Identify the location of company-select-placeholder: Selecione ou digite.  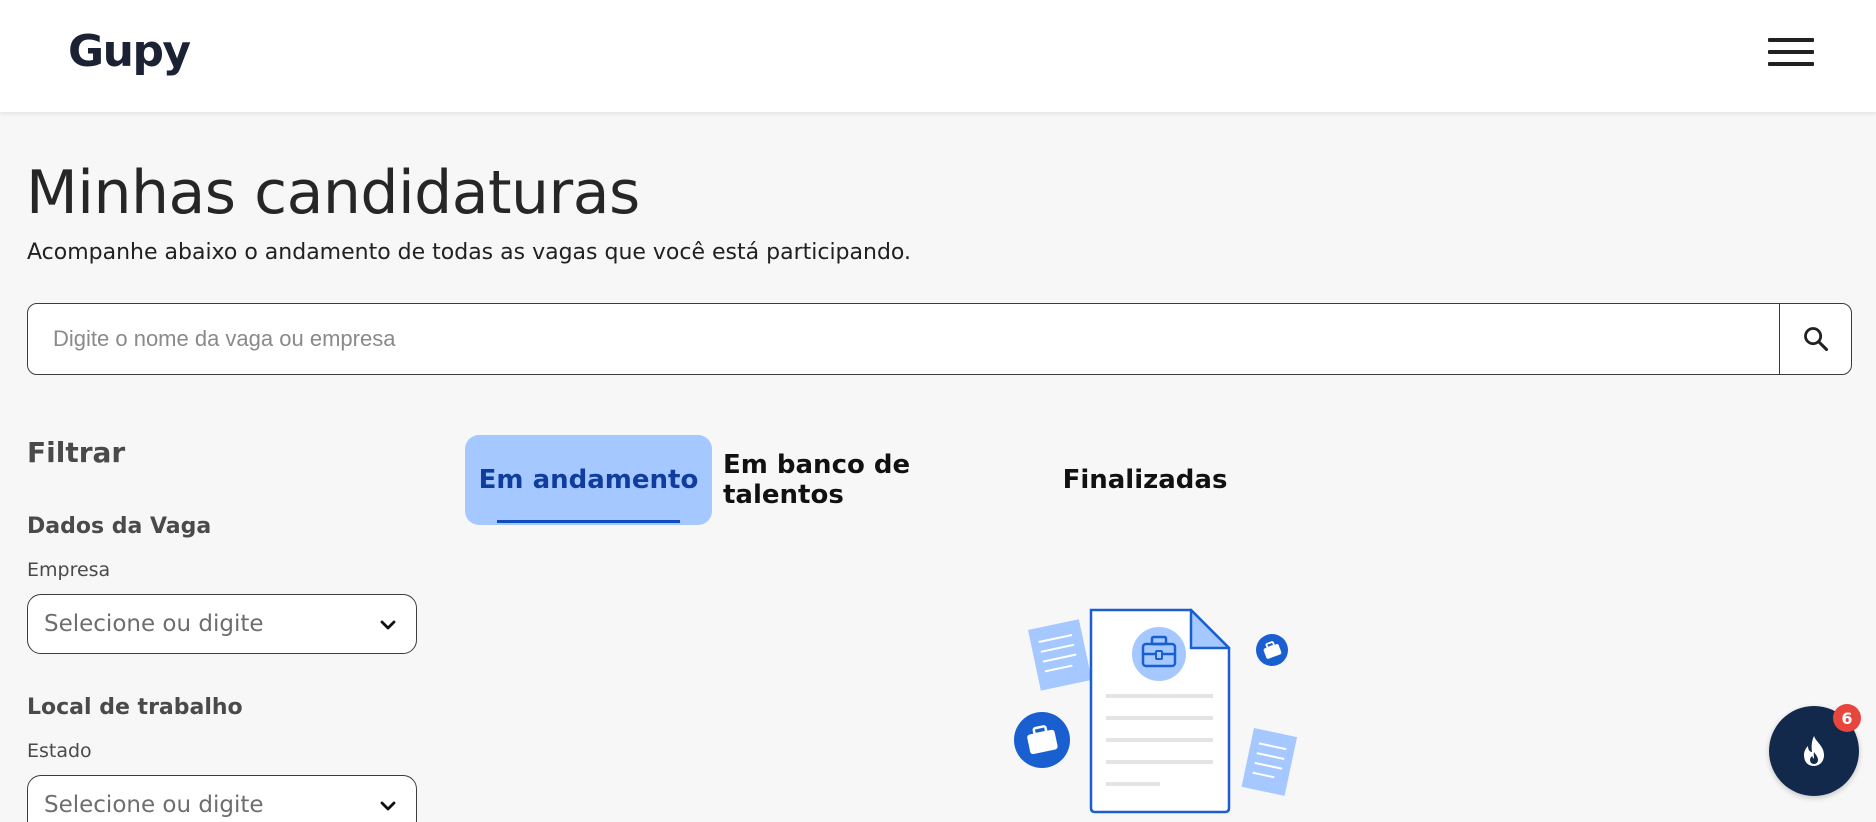
(154, 624).